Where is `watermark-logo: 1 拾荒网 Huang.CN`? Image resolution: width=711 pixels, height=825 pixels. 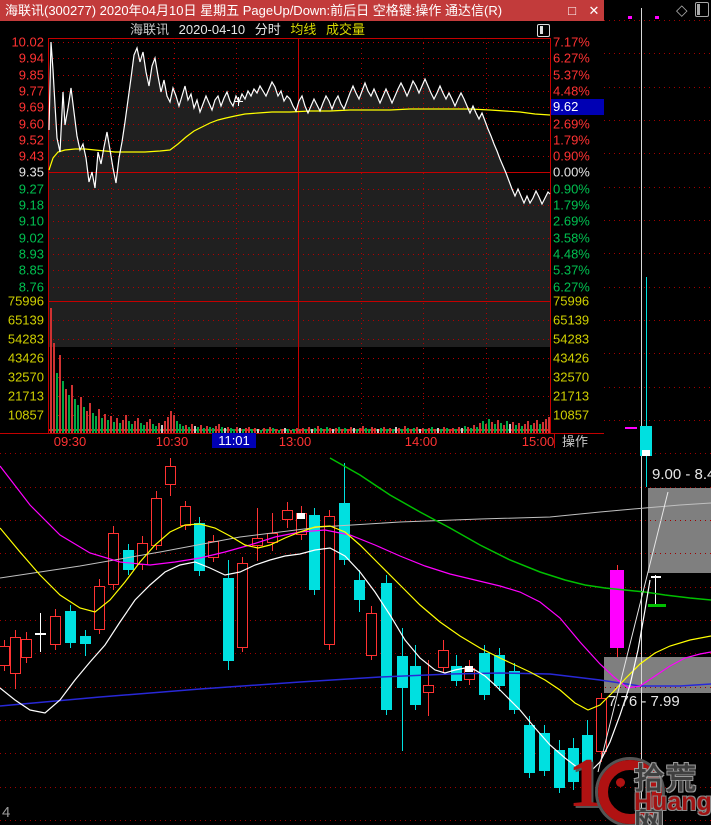 watermark-logo: 1 拾荒网 Huang.CN is located at coordinates (639, 785).